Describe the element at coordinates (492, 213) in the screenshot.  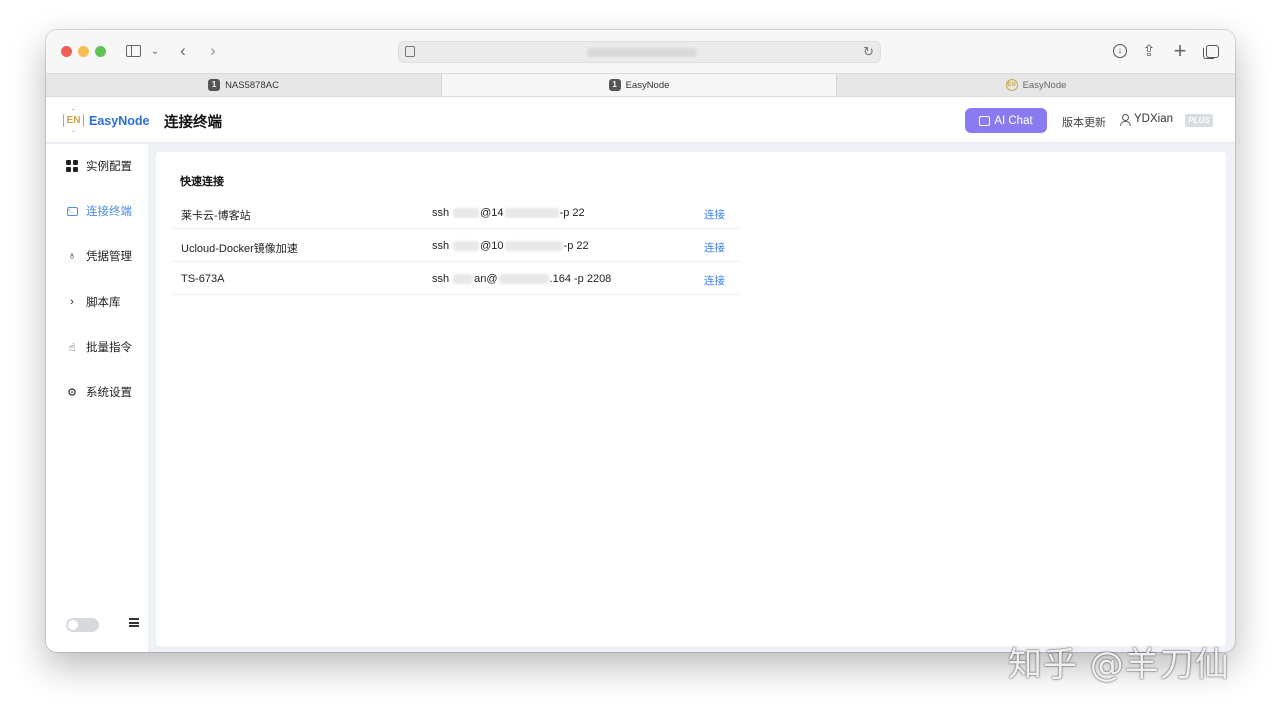
I see `cmd-mid: @14` at that location.